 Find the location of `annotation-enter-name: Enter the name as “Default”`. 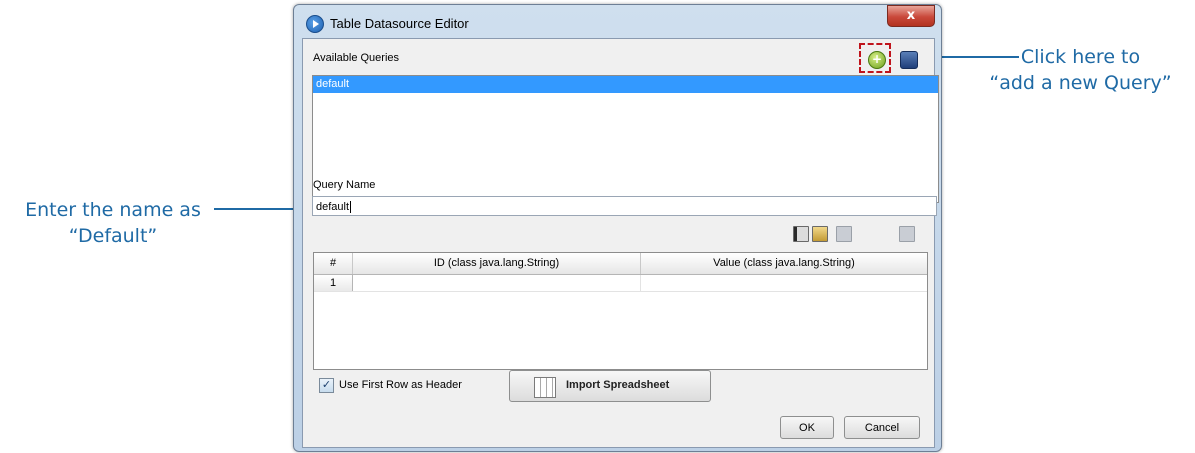

annotation-enter-name: Enter the name as “Default” is located at coordinates (113, 223).